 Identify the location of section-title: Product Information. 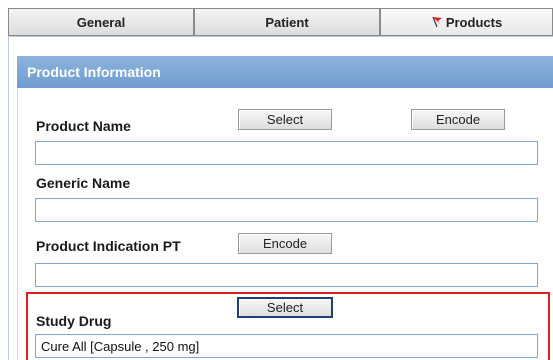
(94, 72).